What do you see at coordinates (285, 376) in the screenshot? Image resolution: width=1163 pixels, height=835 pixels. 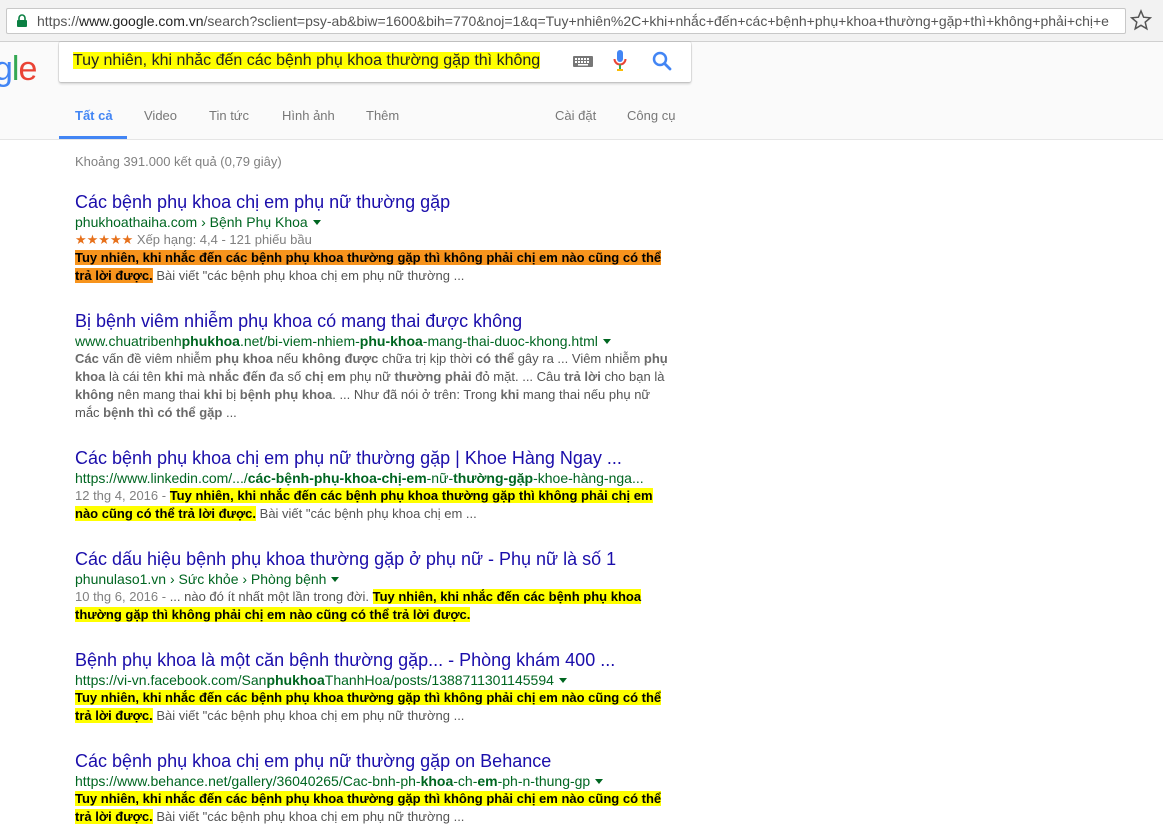 I see `snippet-text: đa số` at bounding box center [285, 376].